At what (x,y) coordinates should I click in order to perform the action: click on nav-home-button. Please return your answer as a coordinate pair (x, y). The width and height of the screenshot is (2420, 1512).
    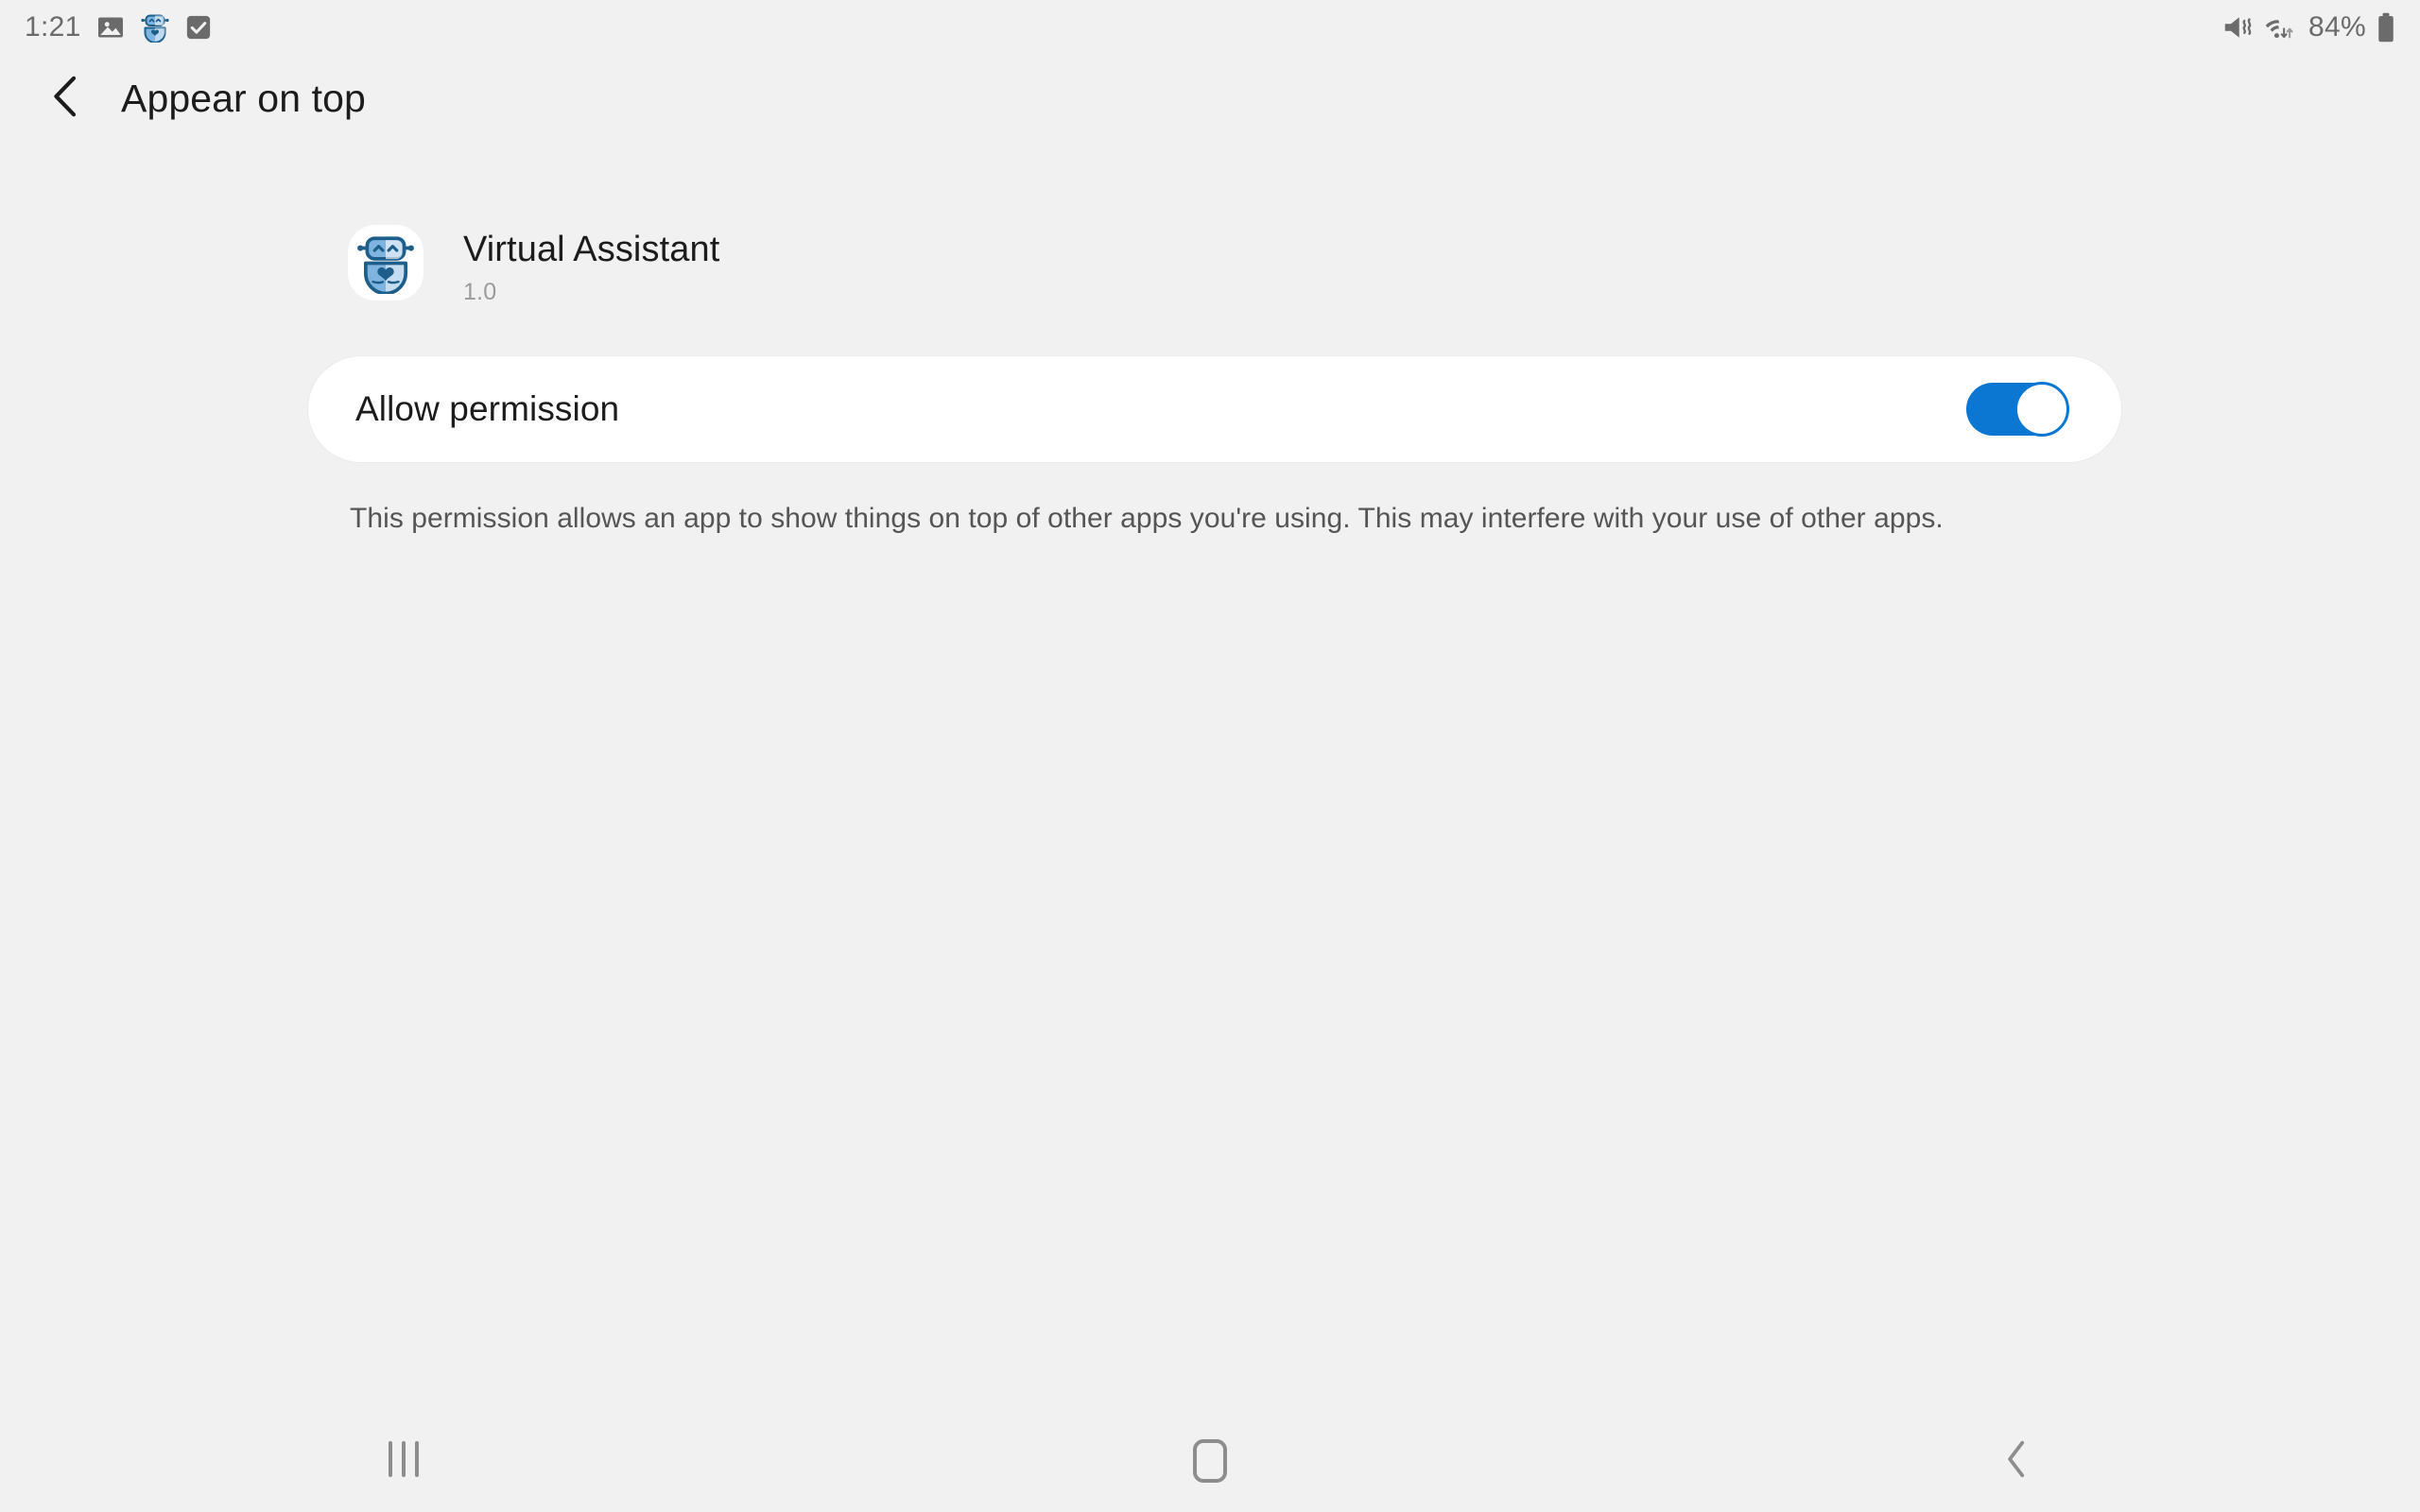
    Looking at the image, I should click on (1210, 1461).